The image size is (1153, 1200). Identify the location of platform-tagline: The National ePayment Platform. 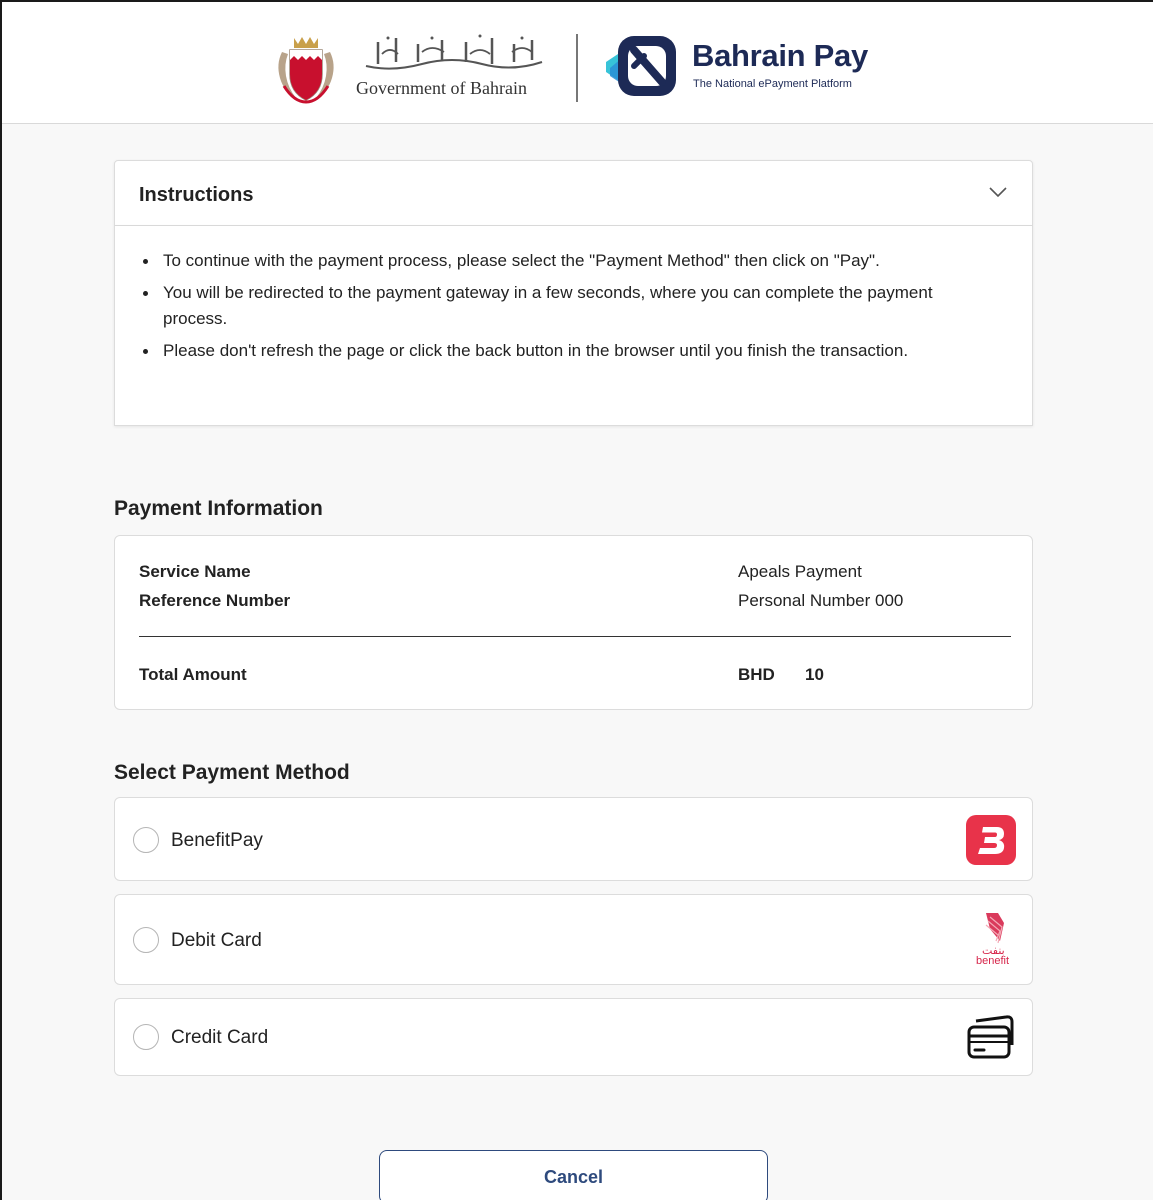
(772, 84).